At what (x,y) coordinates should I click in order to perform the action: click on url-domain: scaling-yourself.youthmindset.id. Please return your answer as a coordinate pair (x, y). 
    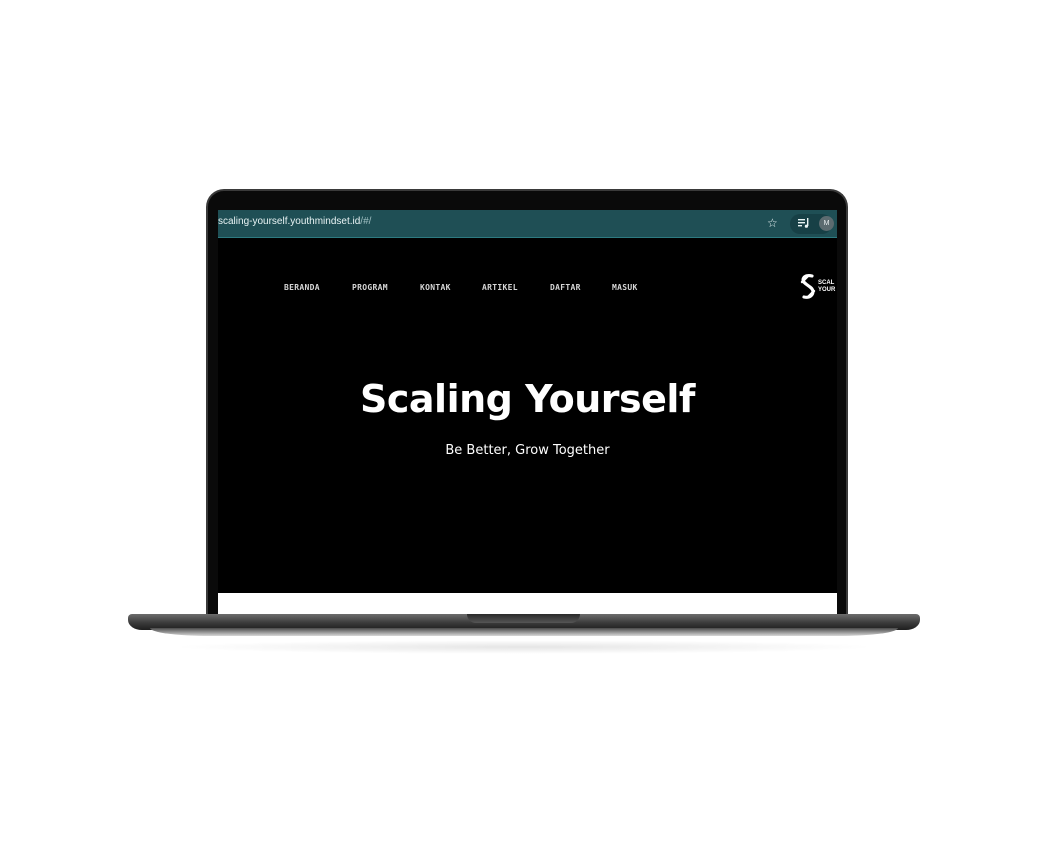
    Looking at the image, I should click on (289, 221).